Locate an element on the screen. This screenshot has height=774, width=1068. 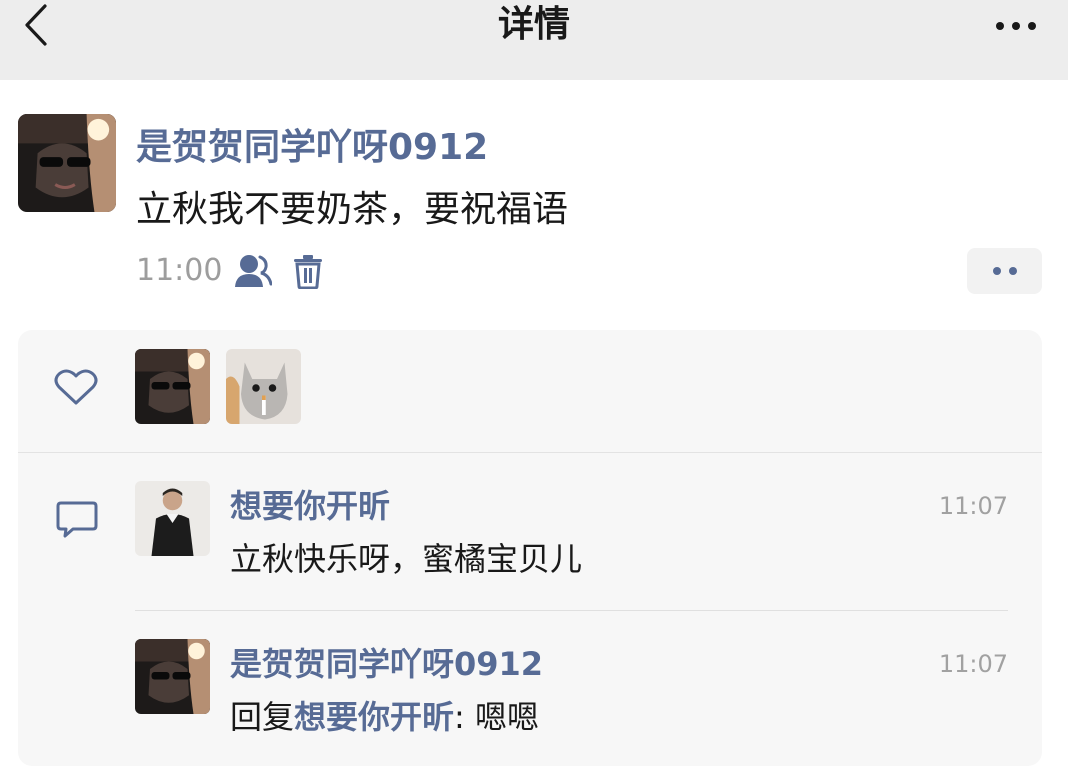
like-icon is located at coordinates (76, 387).